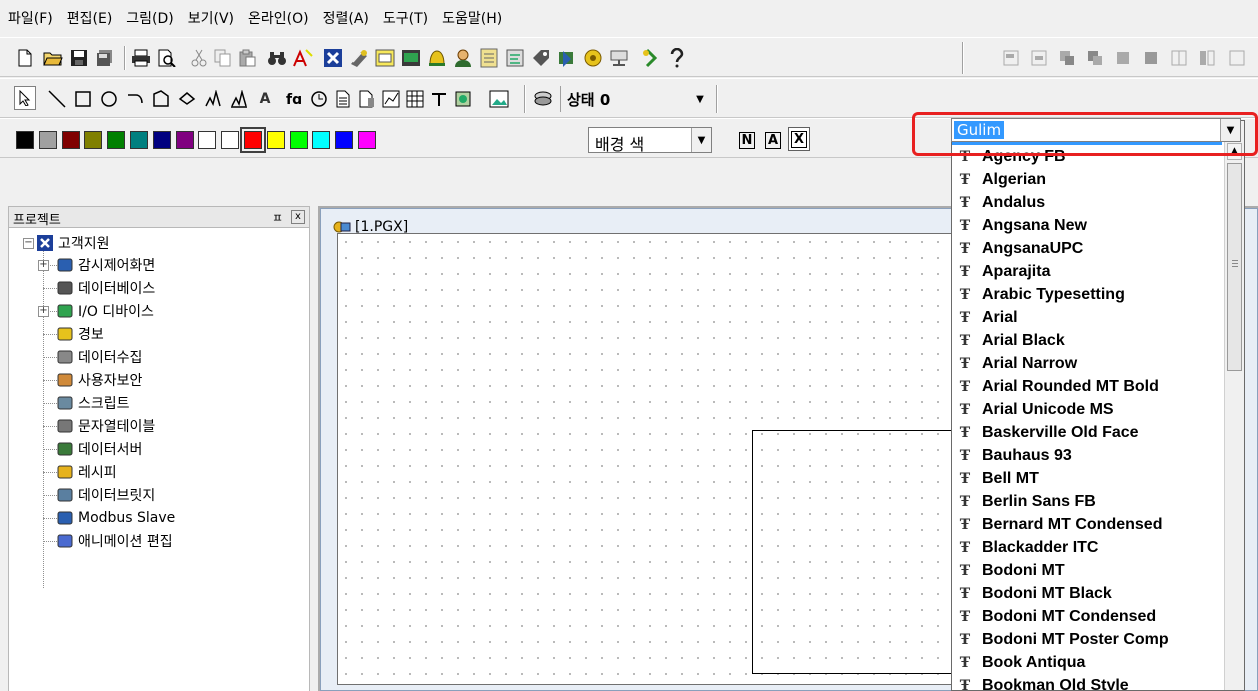 Image resolution: width=1258 pixels, height=691 pixels. I want to click on polyline-tool-icon, so click(187, 99).